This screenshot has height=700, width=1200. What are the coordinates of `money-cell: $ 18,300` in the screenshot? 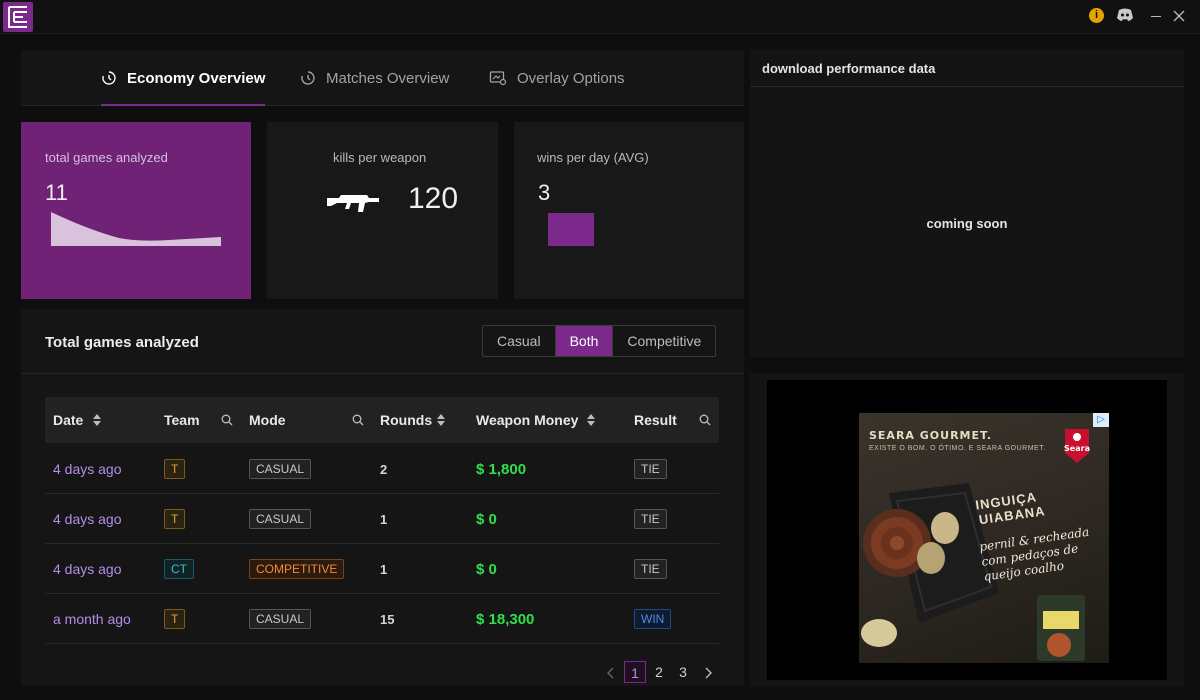 It's located at (505, 619).